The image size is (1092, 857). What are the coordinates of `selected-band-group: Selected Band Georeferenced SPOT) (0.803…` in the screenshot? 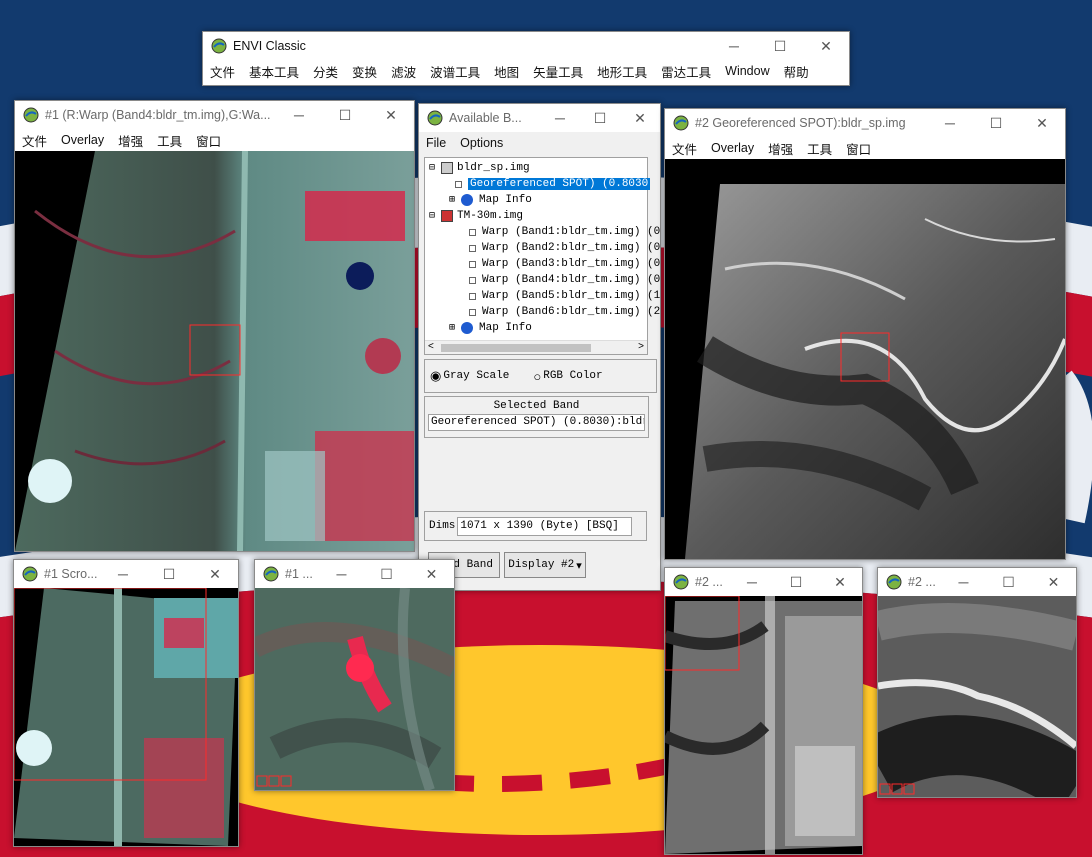 It's located at (536, 417).